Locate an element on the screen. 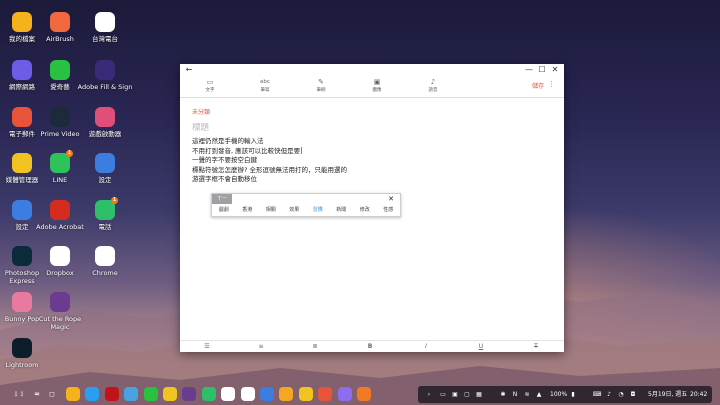 The image size is (720, 405). battery-percent: 100% is located at coordinates (559, 394).